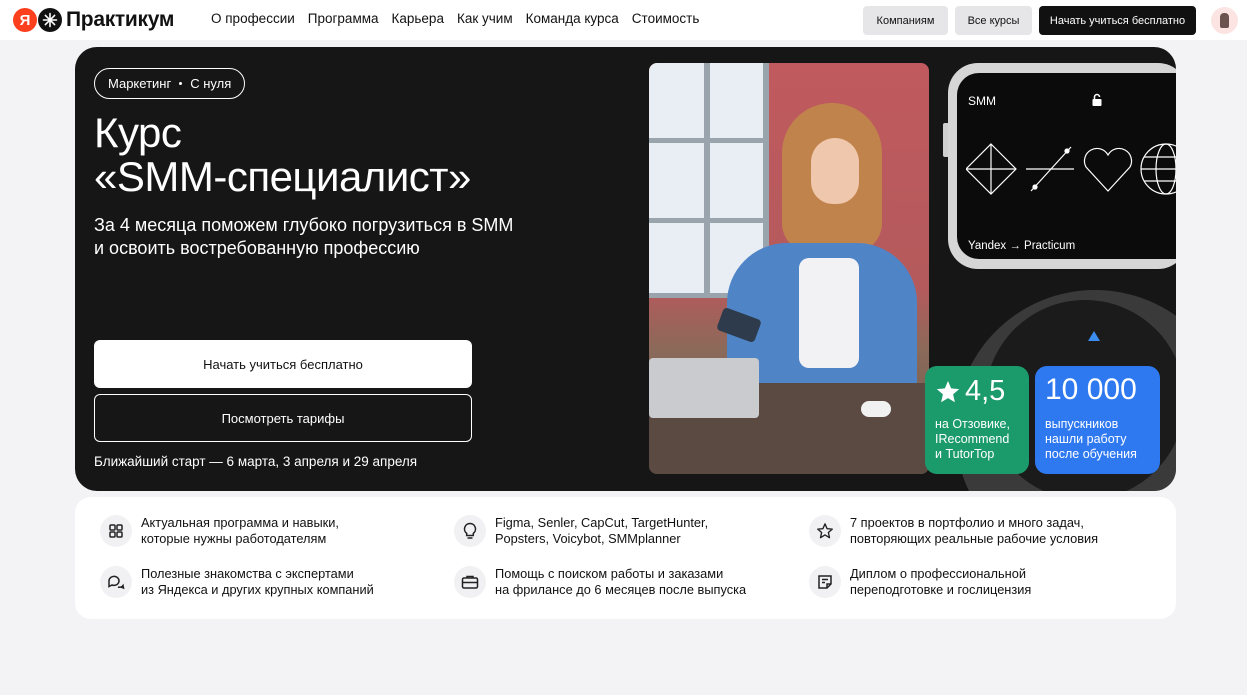 Image resolution: width=1247 pixels, height=695 pixels. I want to click on feature-text-line-1: Figma, Senler, CapCut, TargetHunter,, so click(602, 522).